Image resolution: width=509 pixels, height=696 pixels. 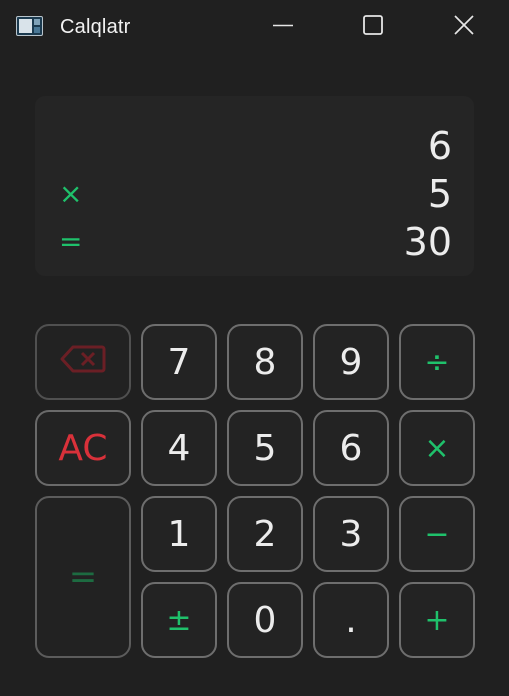 I want to click on display-row: × 5, so click(x=254, y=194).